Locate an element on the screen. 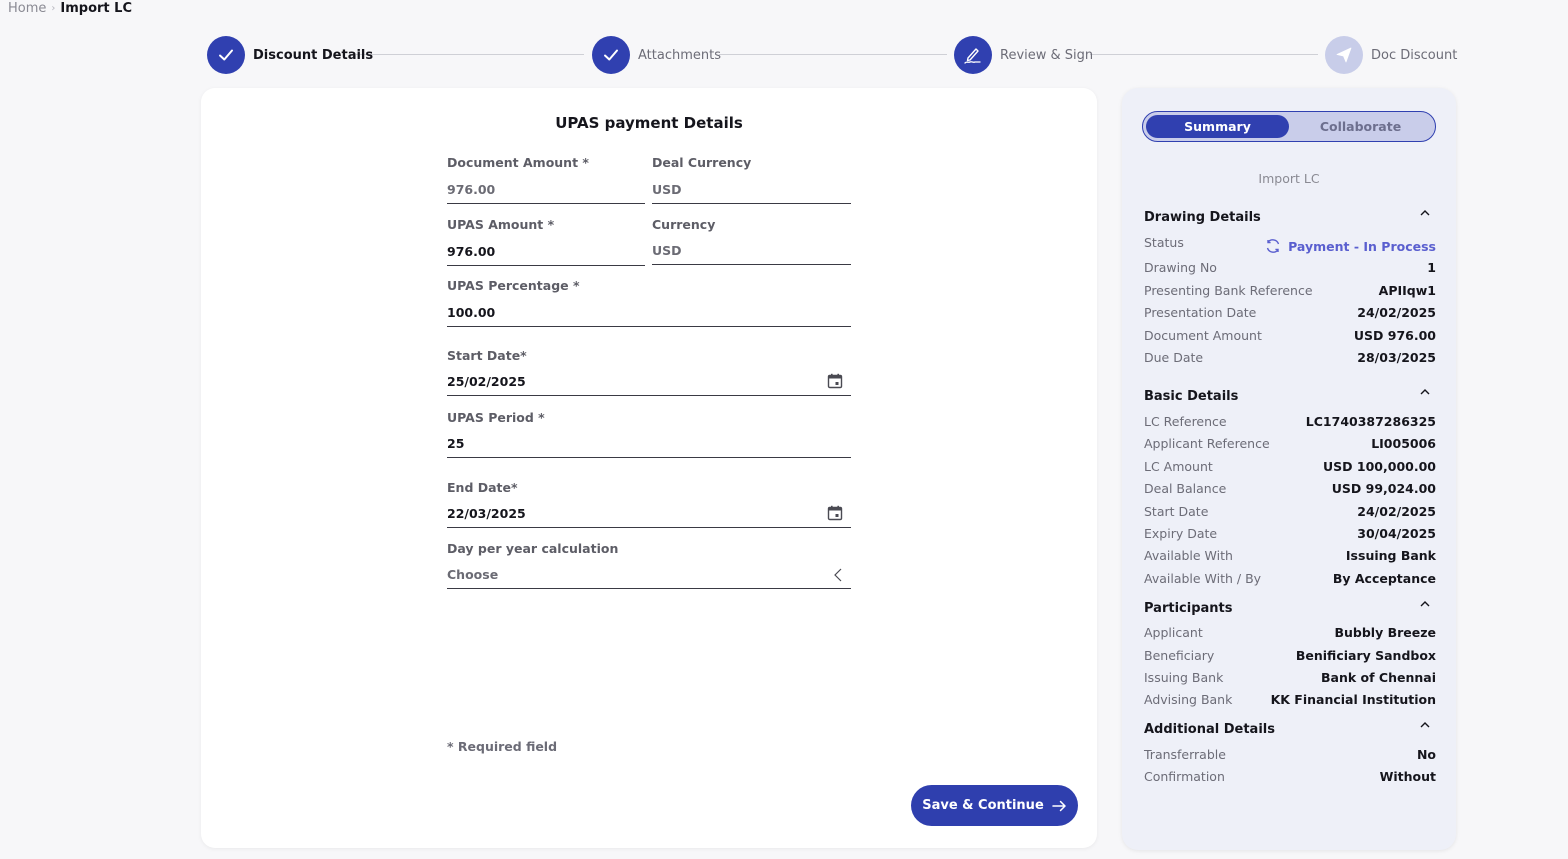 Image resolution: width=1568 pixels, height=859 pixels. currency-input: USD is located at coordinates (751, 254).